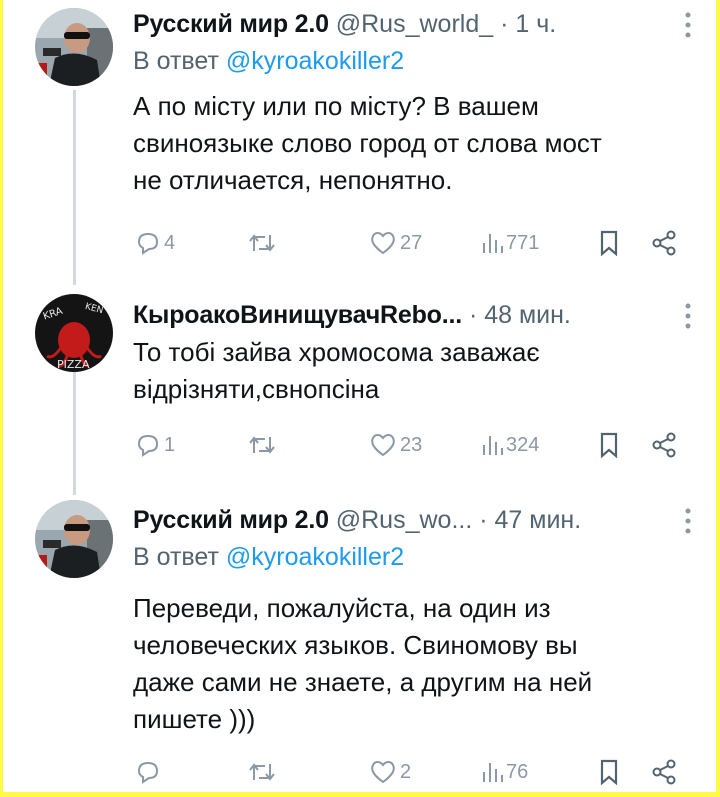  I want to click on like-count: 23, so click(411, 444).